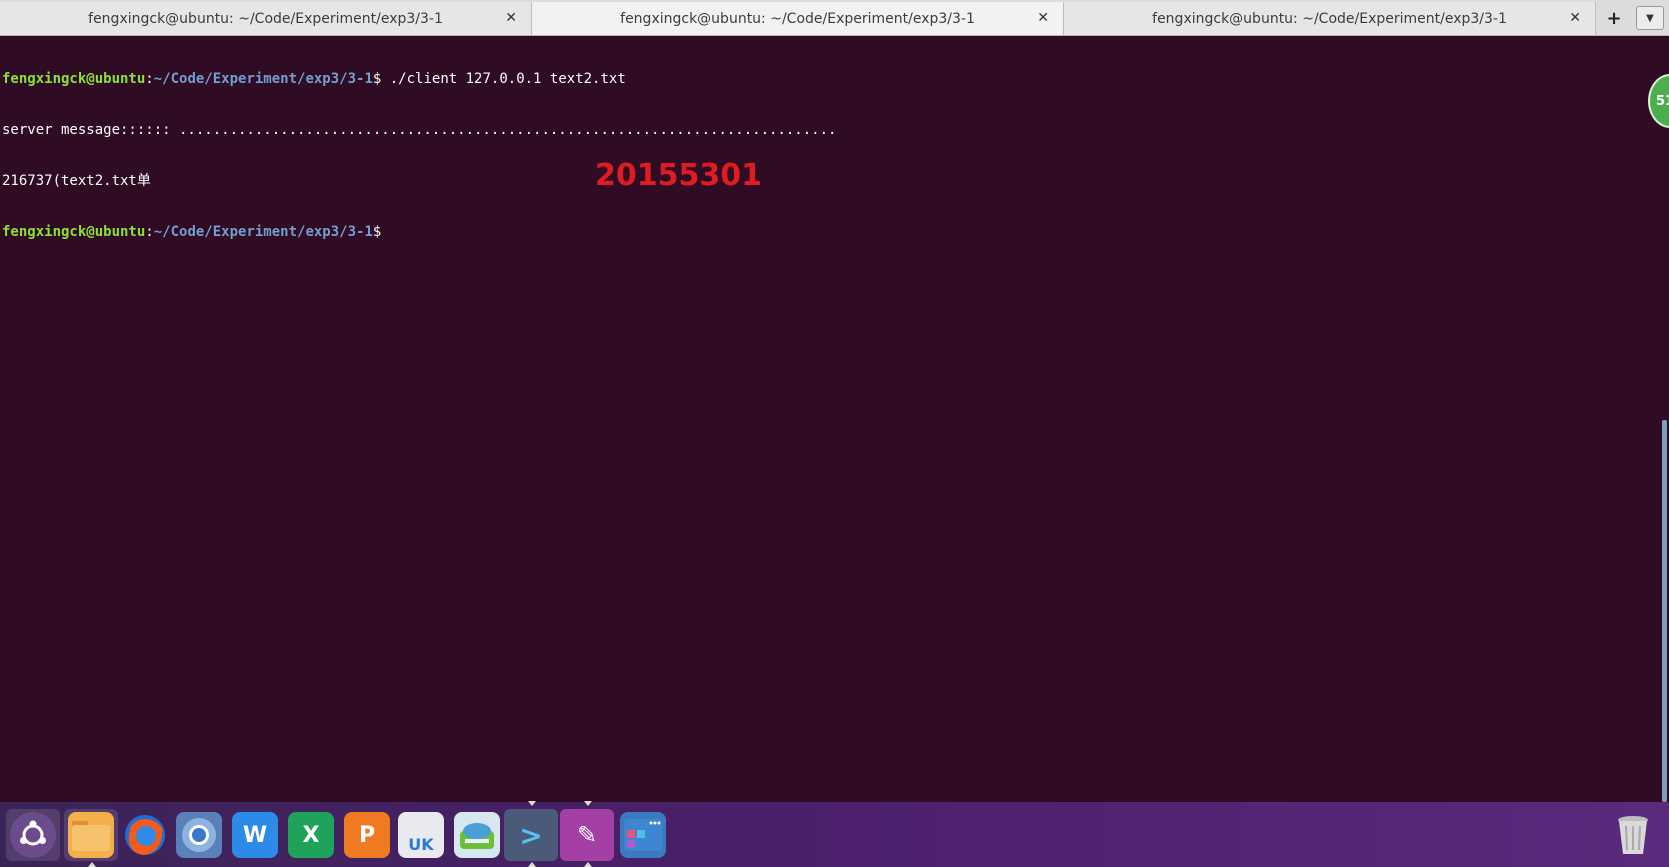  I want to click on prompt-dollar: $, so click(377, 232).